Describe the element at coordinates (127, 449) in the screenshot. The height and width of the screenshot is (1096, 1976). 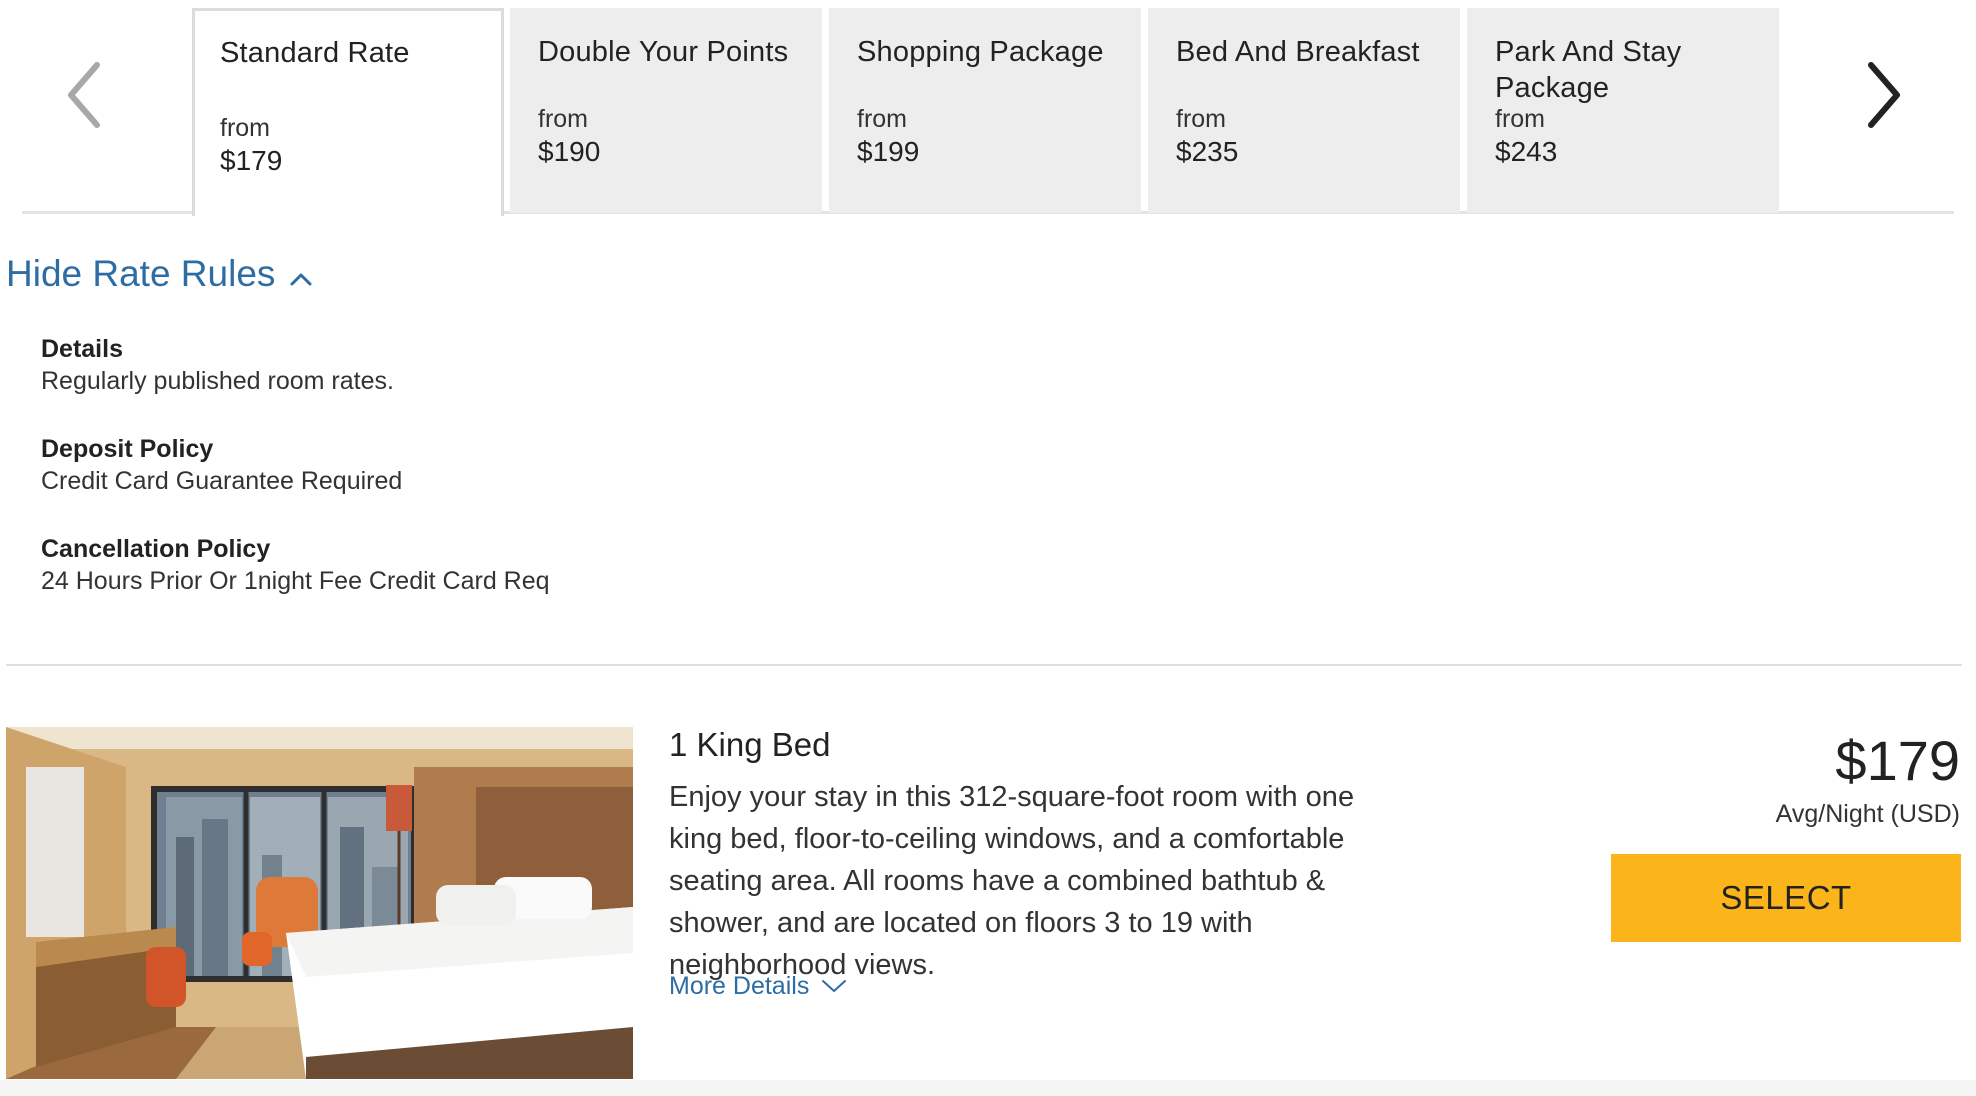
I see `rule-title: Deposit Policy` at that location.